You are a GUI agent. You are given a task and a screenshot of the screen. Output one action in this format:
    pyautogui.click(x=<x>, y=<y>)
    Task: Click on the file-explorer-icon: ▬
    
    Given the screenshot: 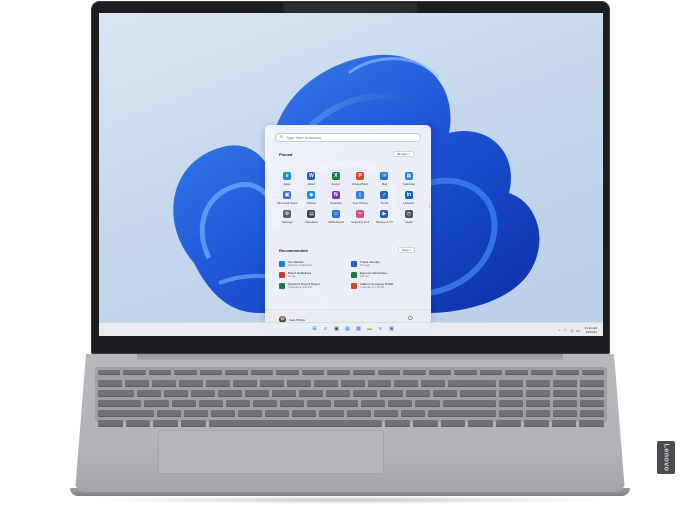 What is the action you would take?
    pyautogui.click(x=369, y=329)
    